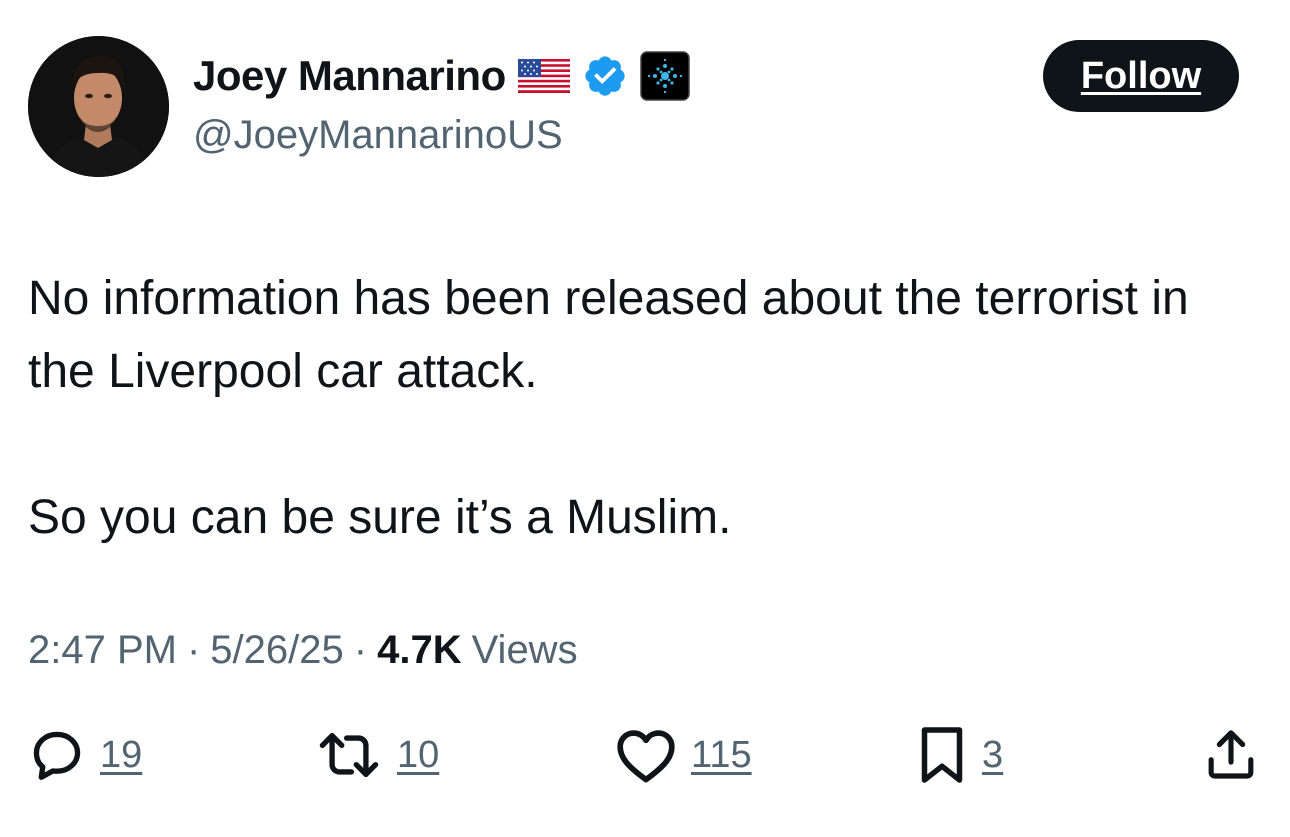  Describe the element at coordinates (992, 755) in the screenshot. I see `bookmark-count: 3` at that location.